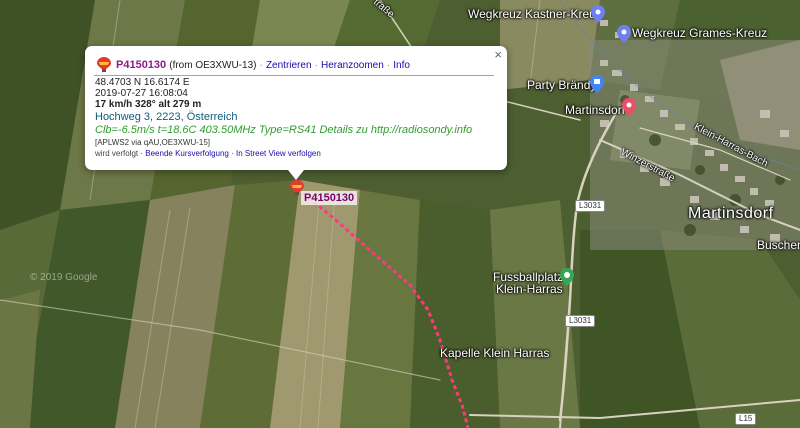  What do you see at coordinates (329, 198) in the screenshot?
I see `marker-callsign-label: P4150130` at bounding box center [329, 198].